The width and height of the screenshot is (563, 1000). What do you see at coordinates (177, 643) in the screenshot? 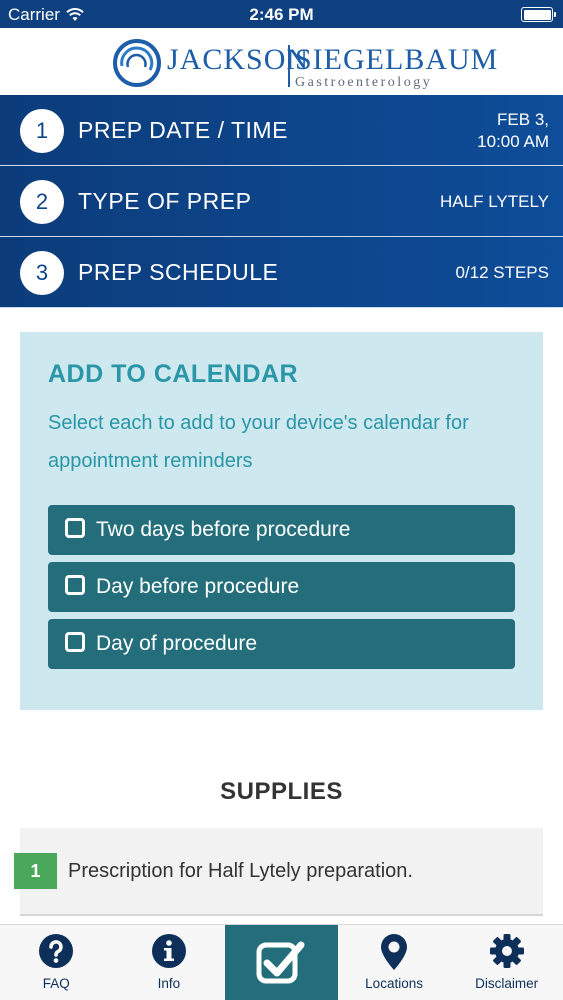
I see `calendar-option-label: Day of procedure` at bounding box center [177, 643].